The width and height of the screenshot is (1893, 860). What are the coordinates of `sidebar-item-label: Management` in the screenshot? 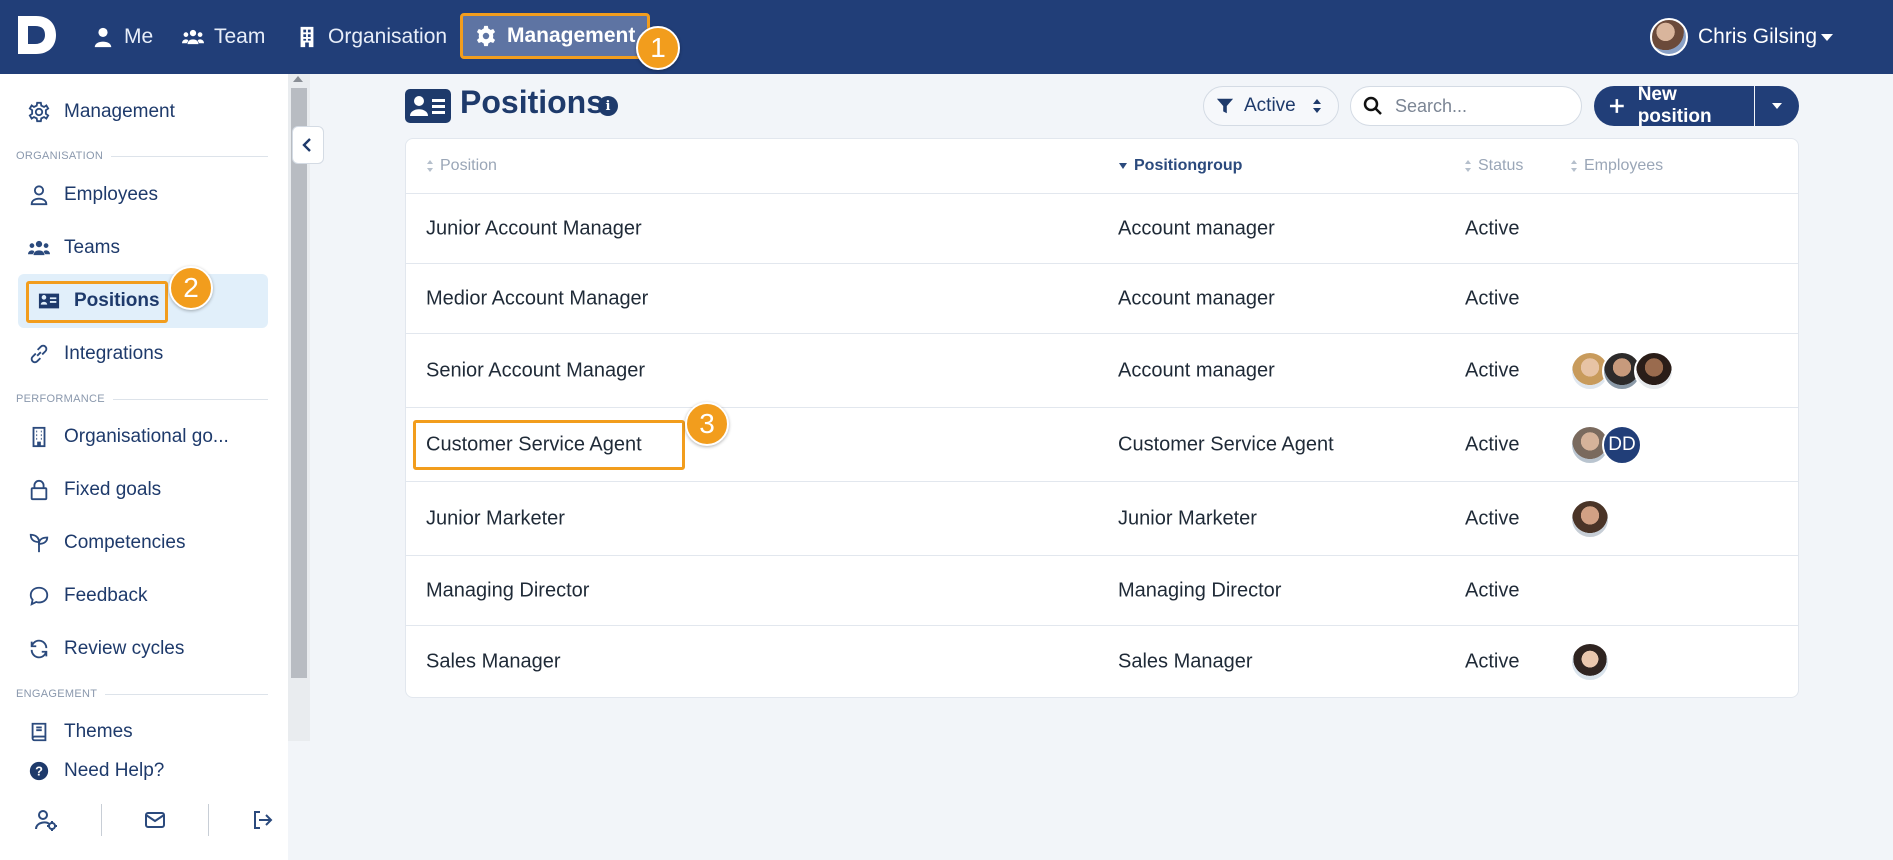 It's located at (119, 111).